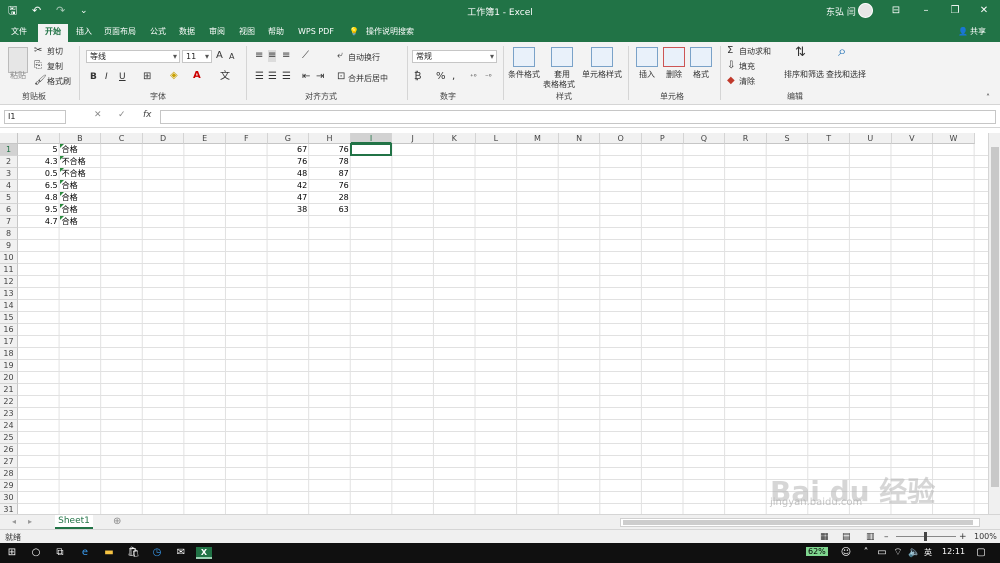 Image resolution: width=1000 pixels, height=563 pixels. I want to click on row-header-17: 17, so click(9, 342).